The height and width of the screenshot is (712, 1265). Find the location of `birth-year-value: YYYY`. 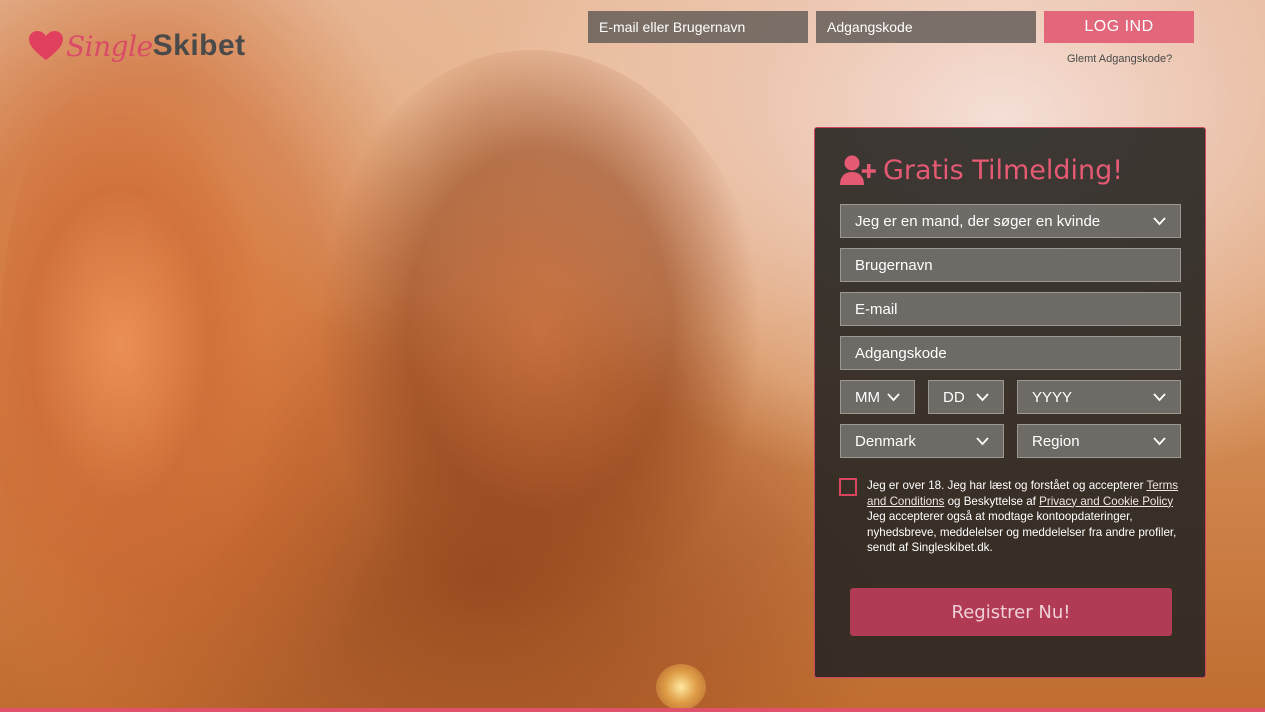

birth-year-value: YYYY is located at coordinates (1052, 397).